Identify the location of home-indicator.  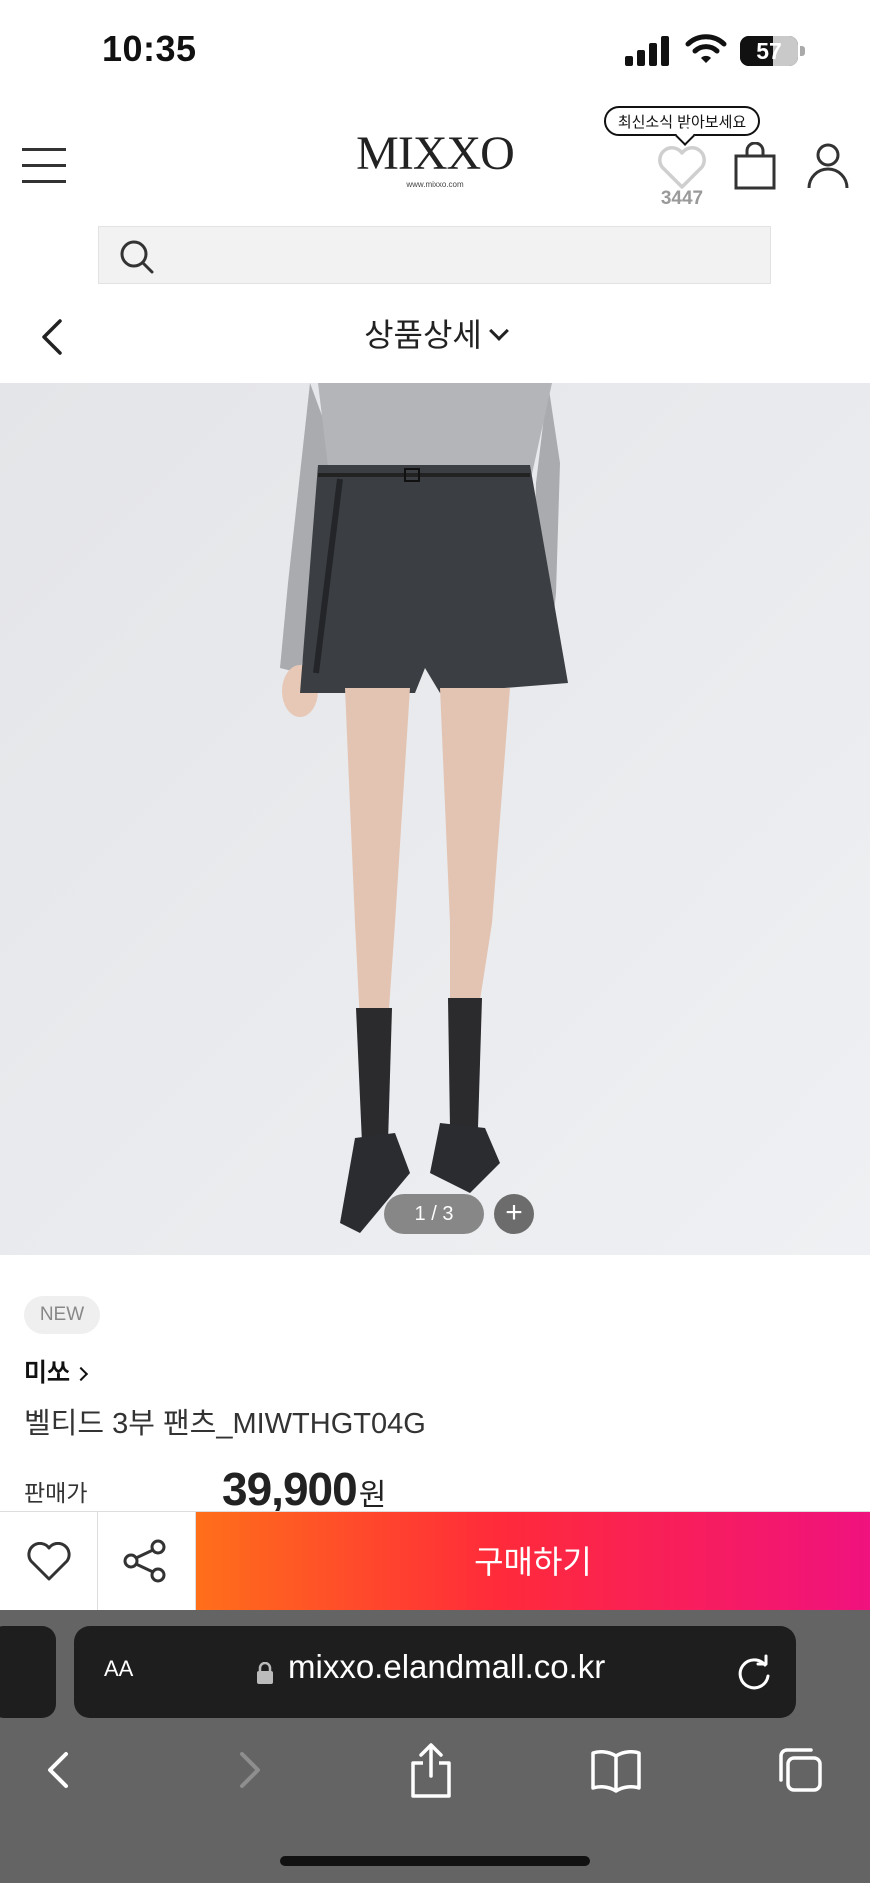
(435, 1861).